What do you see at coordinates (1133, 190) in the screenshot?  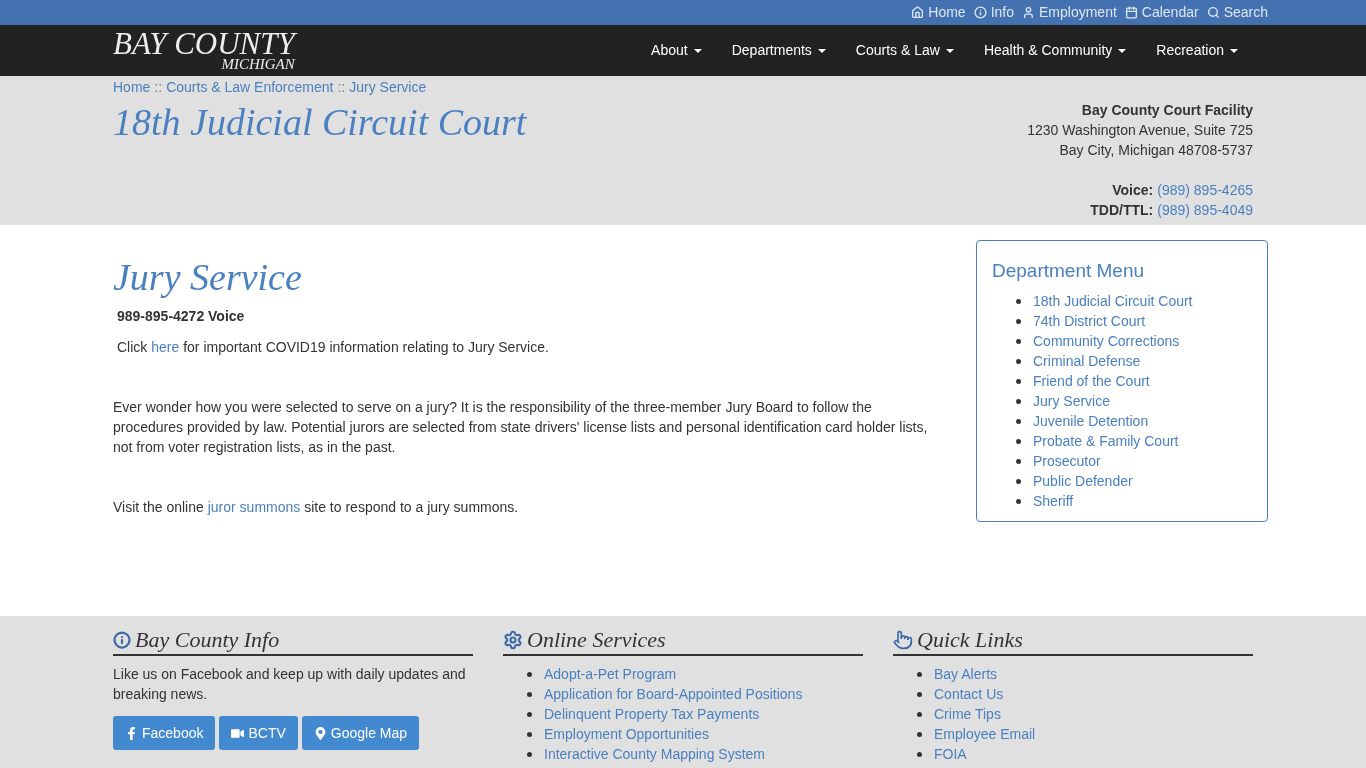 I see `phone-label: Voice:` at bounding box center [1133, 190].